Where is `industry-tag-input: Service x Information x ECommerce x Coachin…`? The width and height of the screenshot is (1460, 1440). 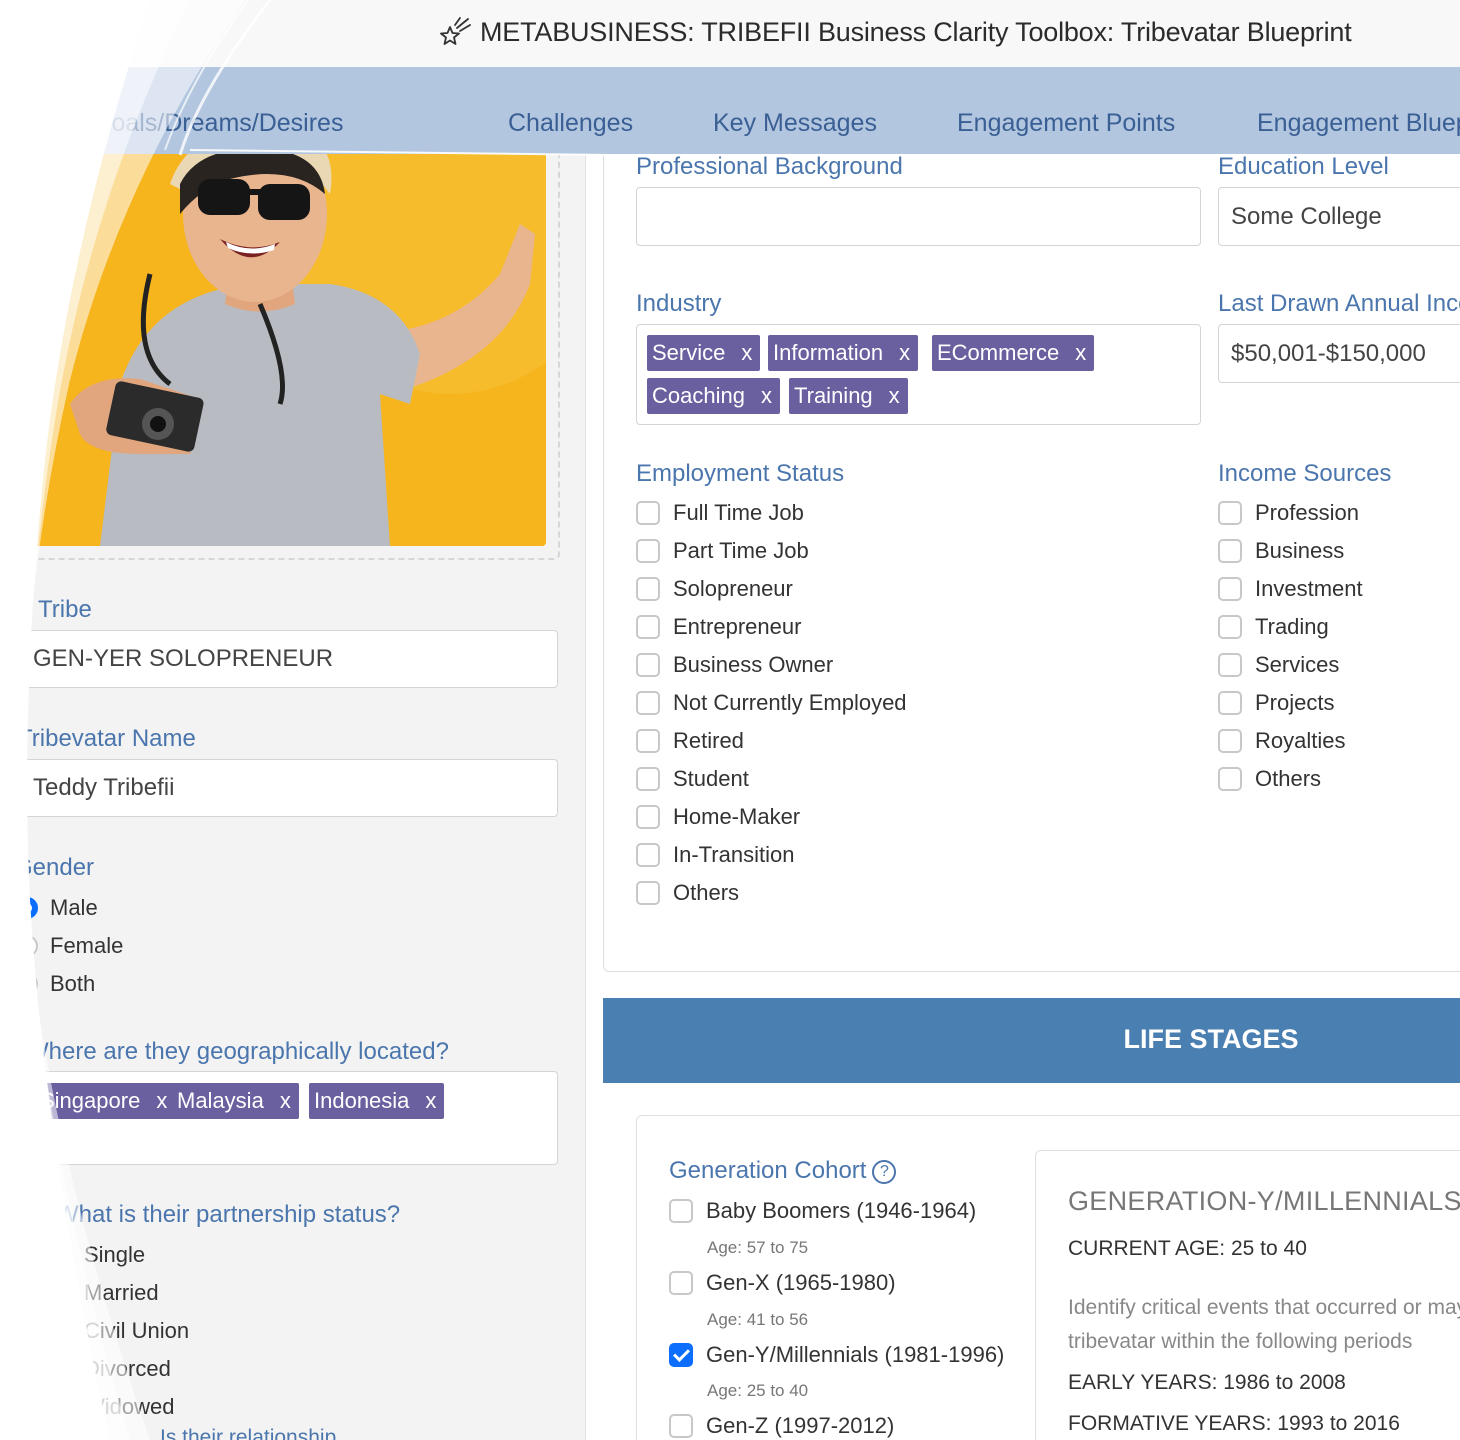 industry-tag-input: Service x Information x ECommerce x Coachin… is located at coordinates (918, 374).